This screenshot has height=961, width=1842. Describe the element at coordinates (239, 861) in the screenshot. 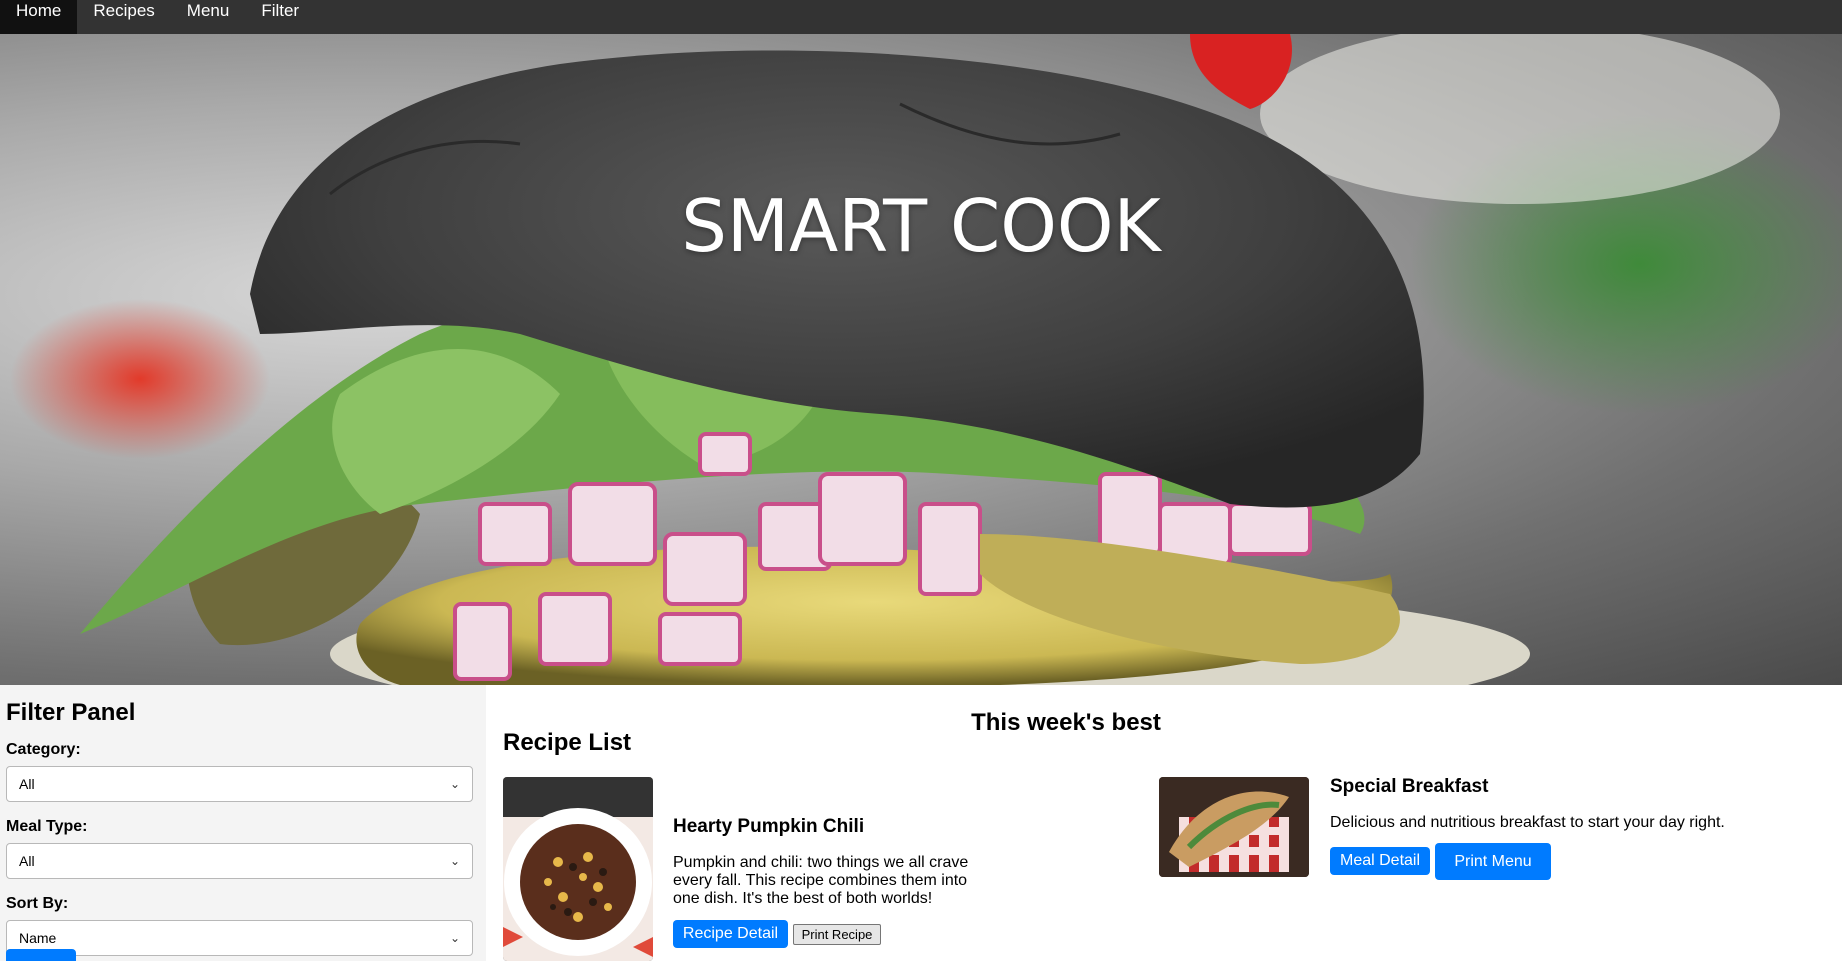

I see `meal-type-select: All ⌄` at that location.